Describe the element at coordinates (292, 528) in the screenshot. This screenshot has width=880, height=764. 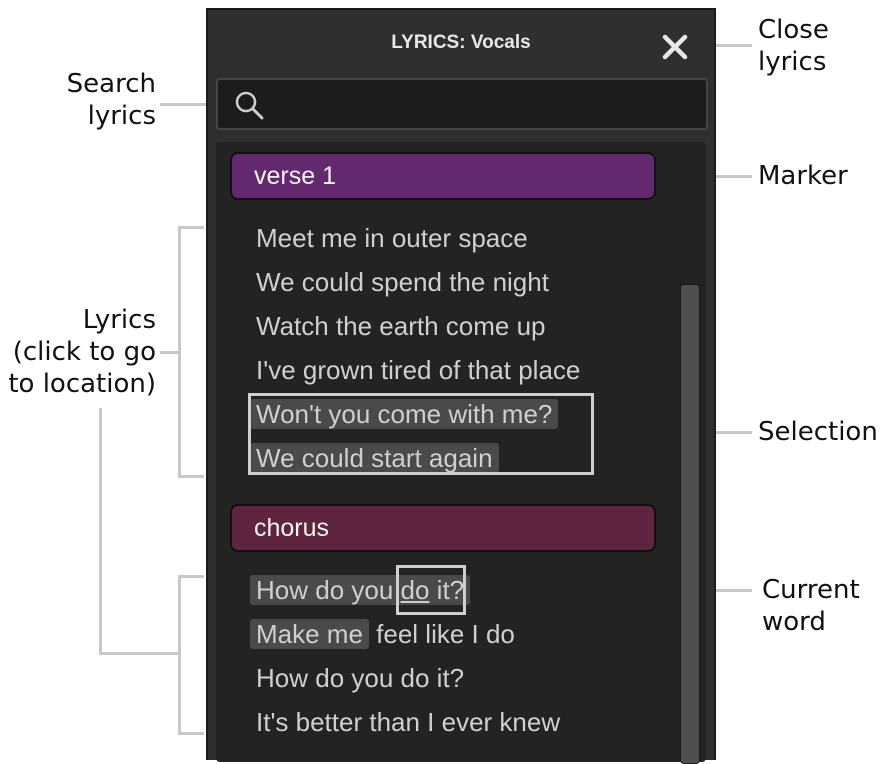
I see `marker-label: chorus` at that location.